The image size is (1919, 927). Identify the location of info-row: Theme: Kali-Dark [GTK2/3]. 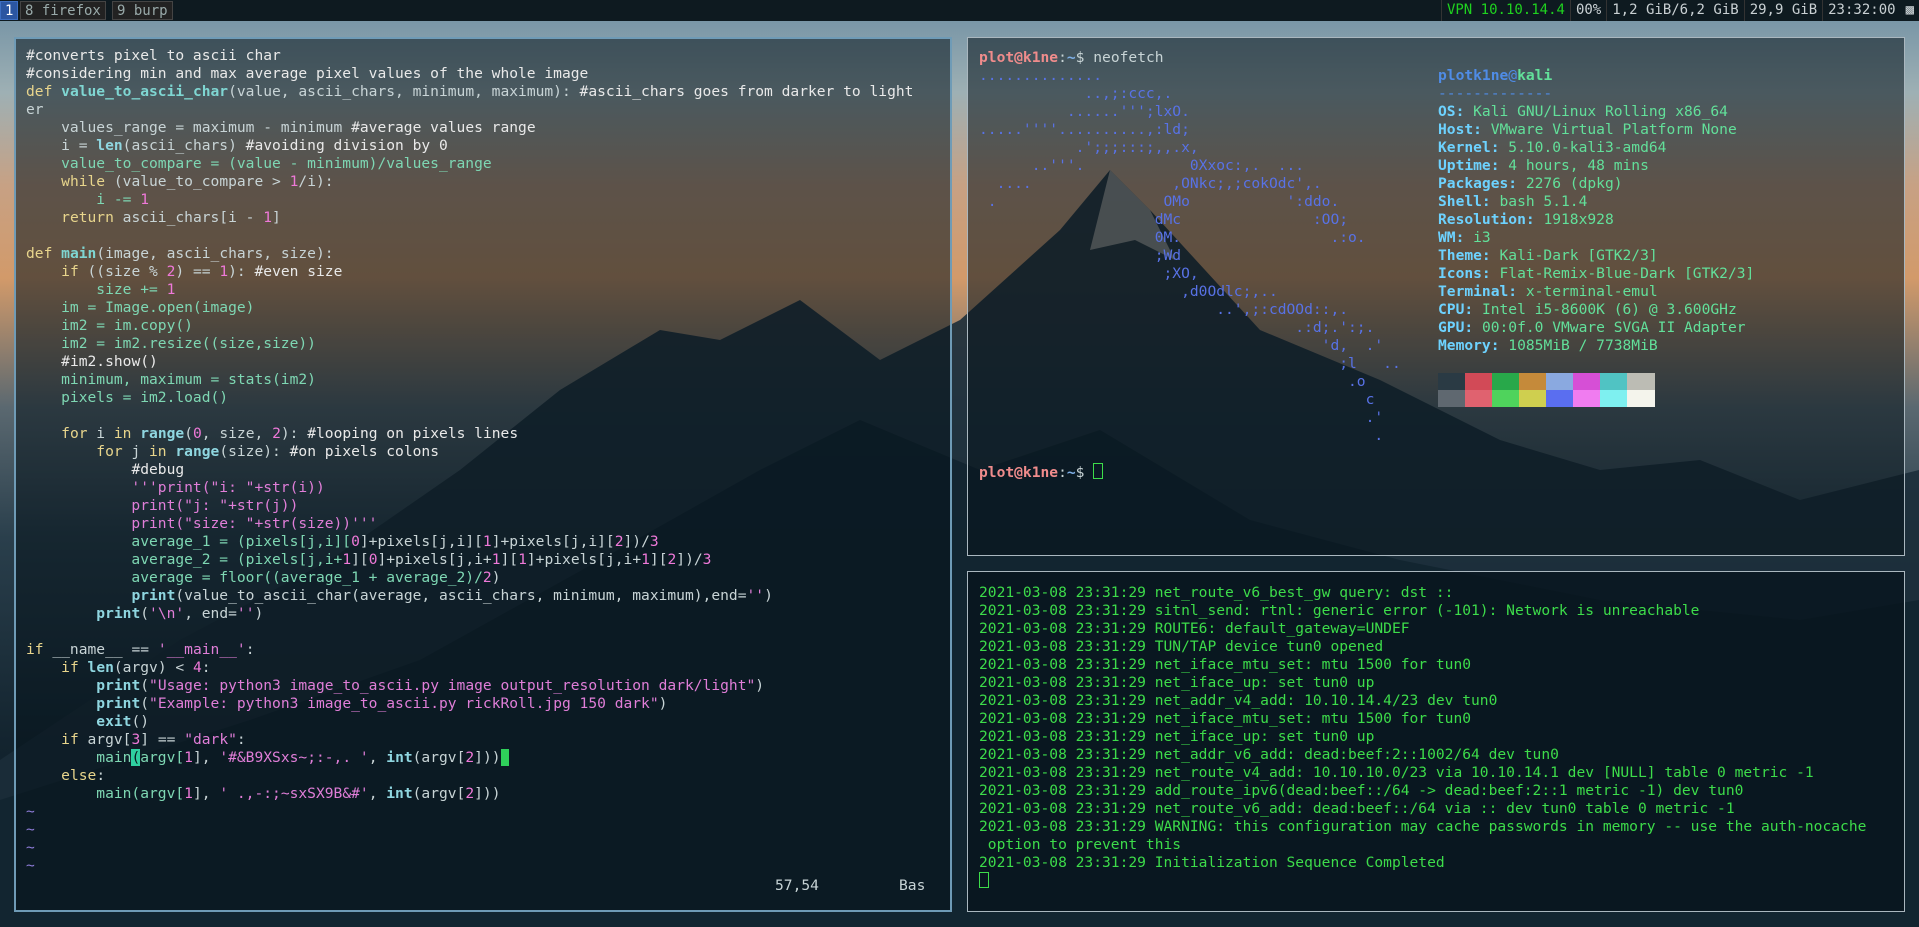
(1596, 256).